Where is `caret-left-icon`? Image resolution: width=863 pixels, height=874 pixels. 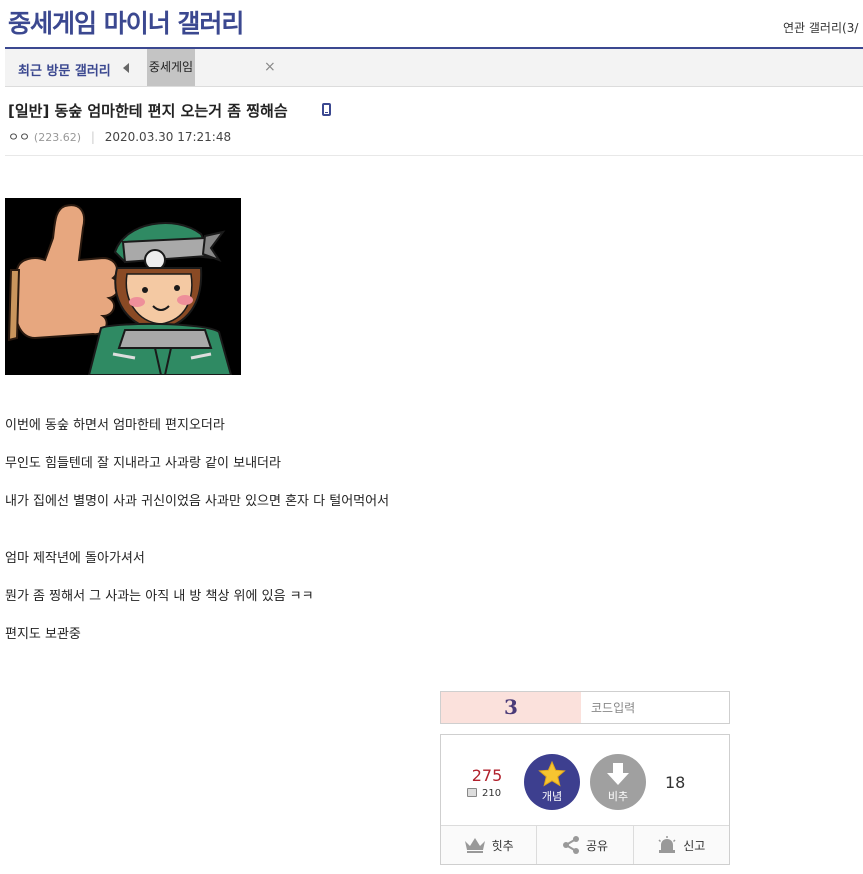 caret-left-icon is located at coordinates (126, 68).